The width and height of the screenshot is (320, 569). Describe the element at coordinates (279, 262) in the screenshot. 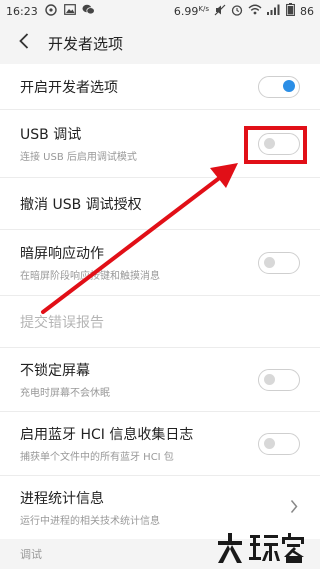

I see `dim-screen-toggle` at that location.